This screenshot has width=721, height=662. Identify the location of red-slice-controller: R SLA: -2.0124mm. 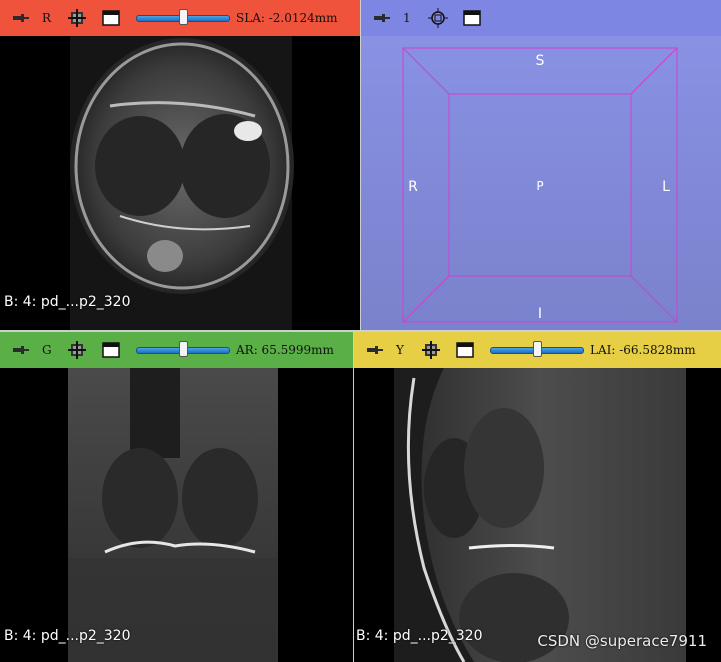
(180, 18).